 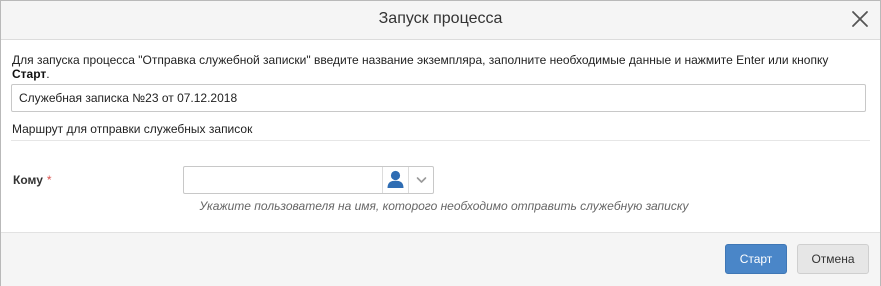 What do you see at coordinates (48, 74) in the screenshot?
I see `intro-end: .` at bounding box center [48, 74].